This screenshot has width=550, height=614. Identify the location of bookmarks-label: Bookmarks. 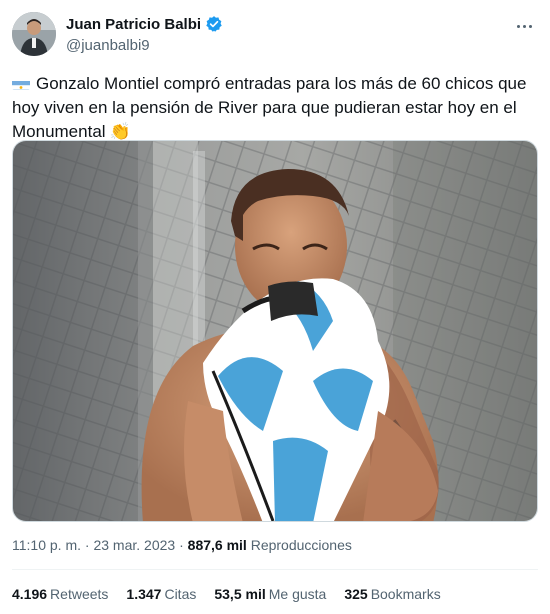
(405, 594).